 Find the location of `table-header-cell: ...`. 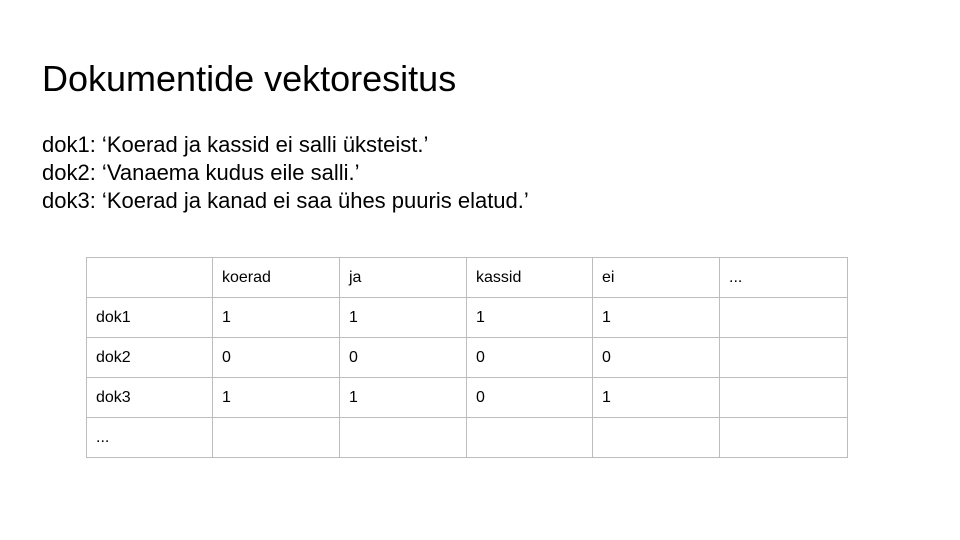

table-header-cell: ... is located at coordinates (783, 277).